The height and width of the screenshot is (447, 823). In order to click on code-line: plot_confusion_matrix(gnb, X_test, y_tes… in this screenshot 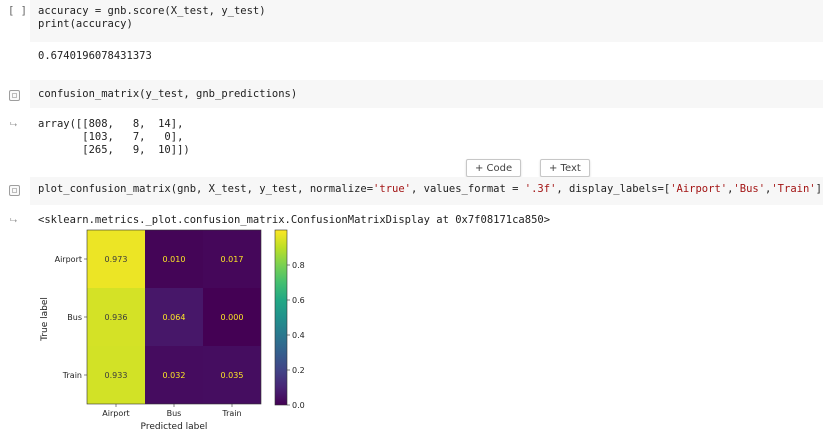, I will do `click(430, 189)`.